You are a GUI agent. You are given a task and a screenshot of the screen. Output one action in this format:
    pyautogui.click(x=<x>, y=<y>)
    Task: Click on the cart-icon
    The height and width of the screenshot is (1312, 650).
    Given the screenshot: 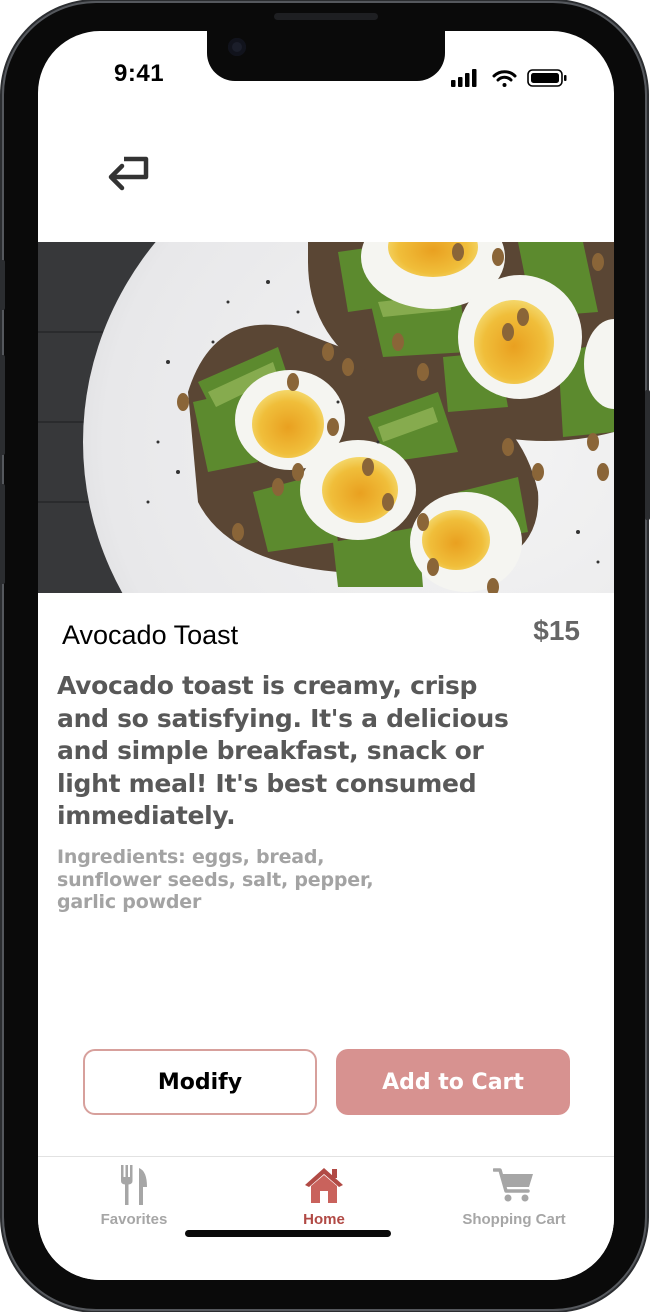 What is the action you would take?
    pyautogui.click(x=513, y=1185)
    